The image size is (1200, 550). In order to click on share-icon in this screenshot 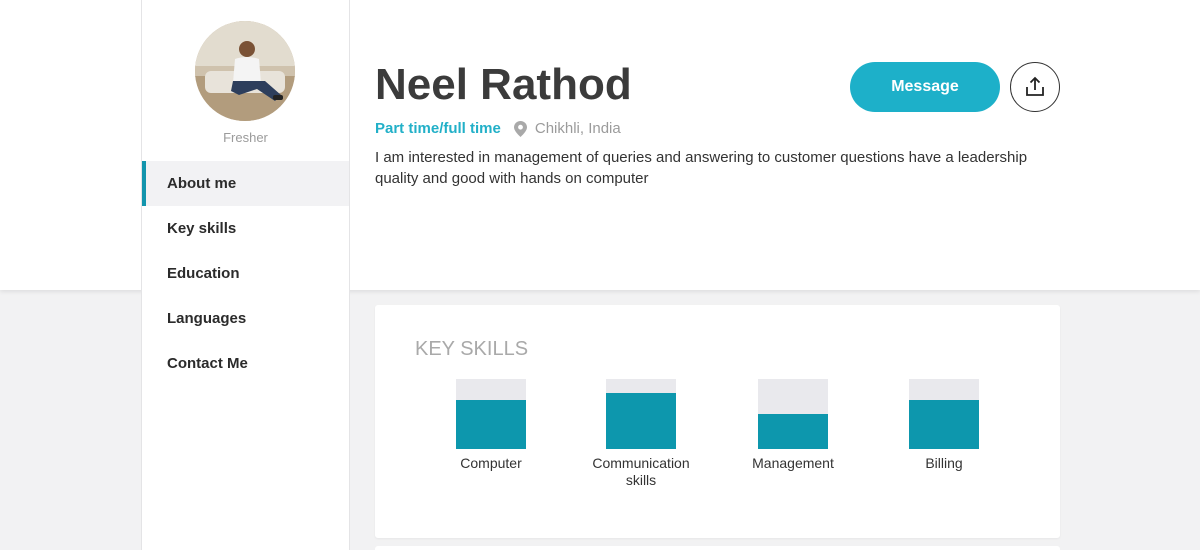, I will do `click(1035, 86)`.